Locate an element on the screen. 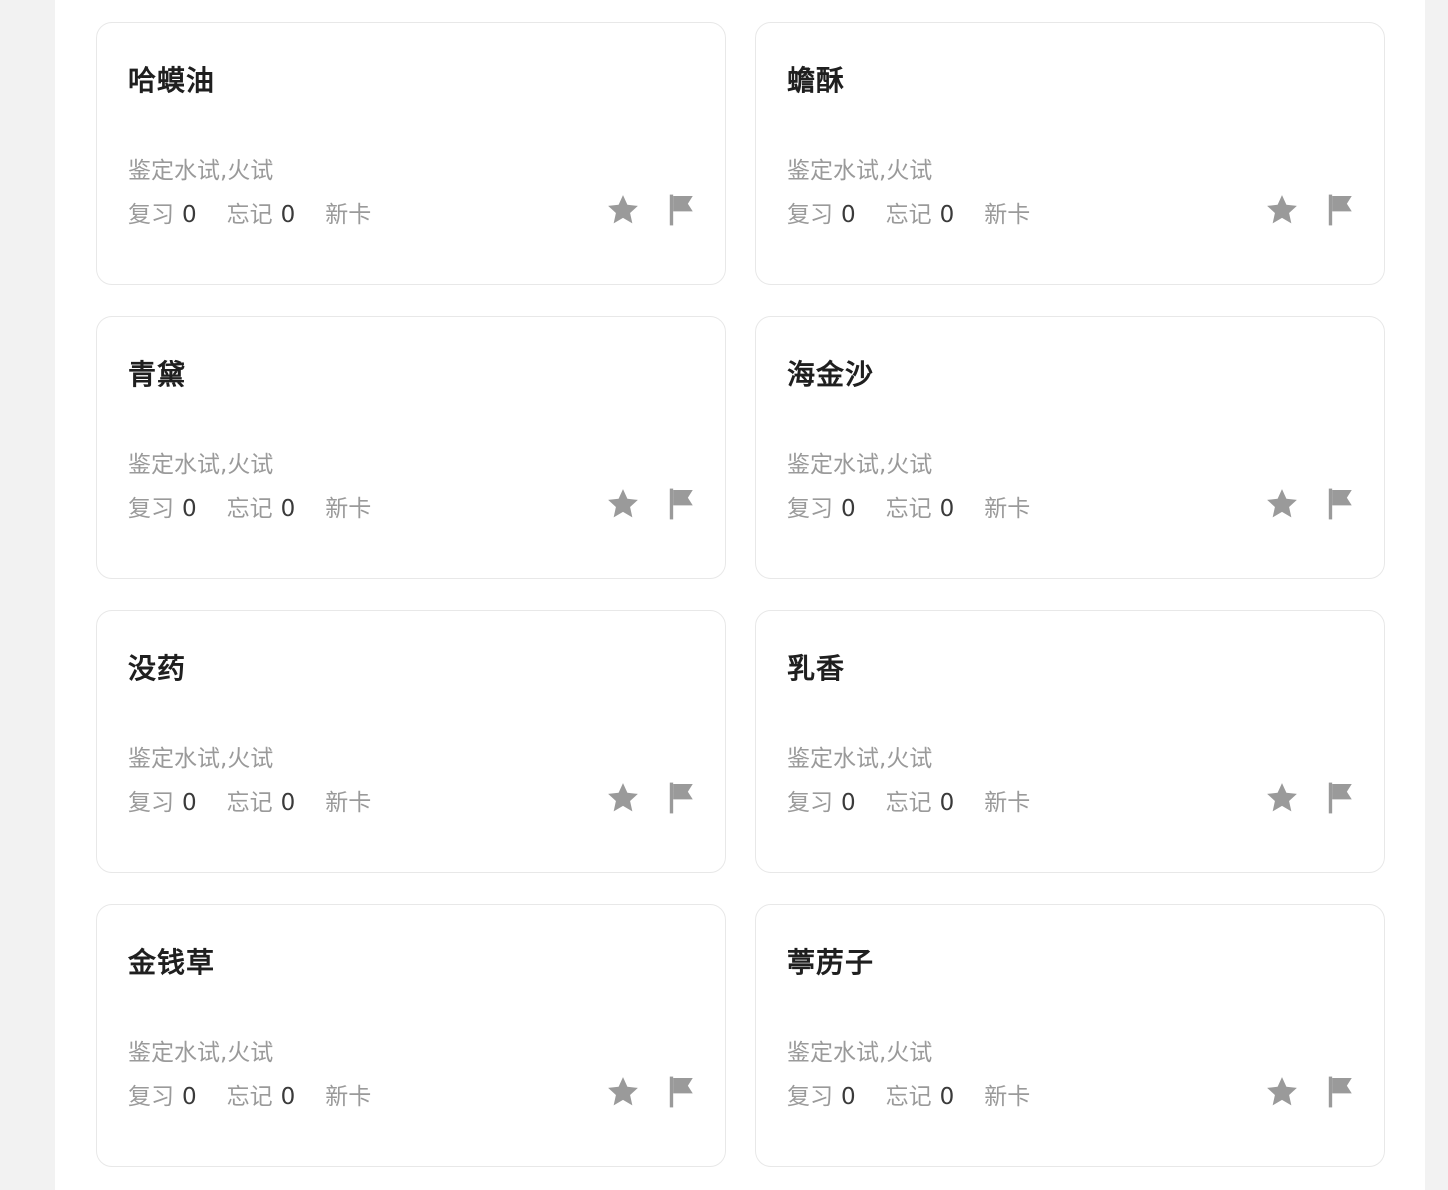 The height and width of the screenshot is (1190, 1448). flashcard: 青黛 鉴定水试,火试 复习 0 忘记 0 新卡 is located at coordinates (411, 447).